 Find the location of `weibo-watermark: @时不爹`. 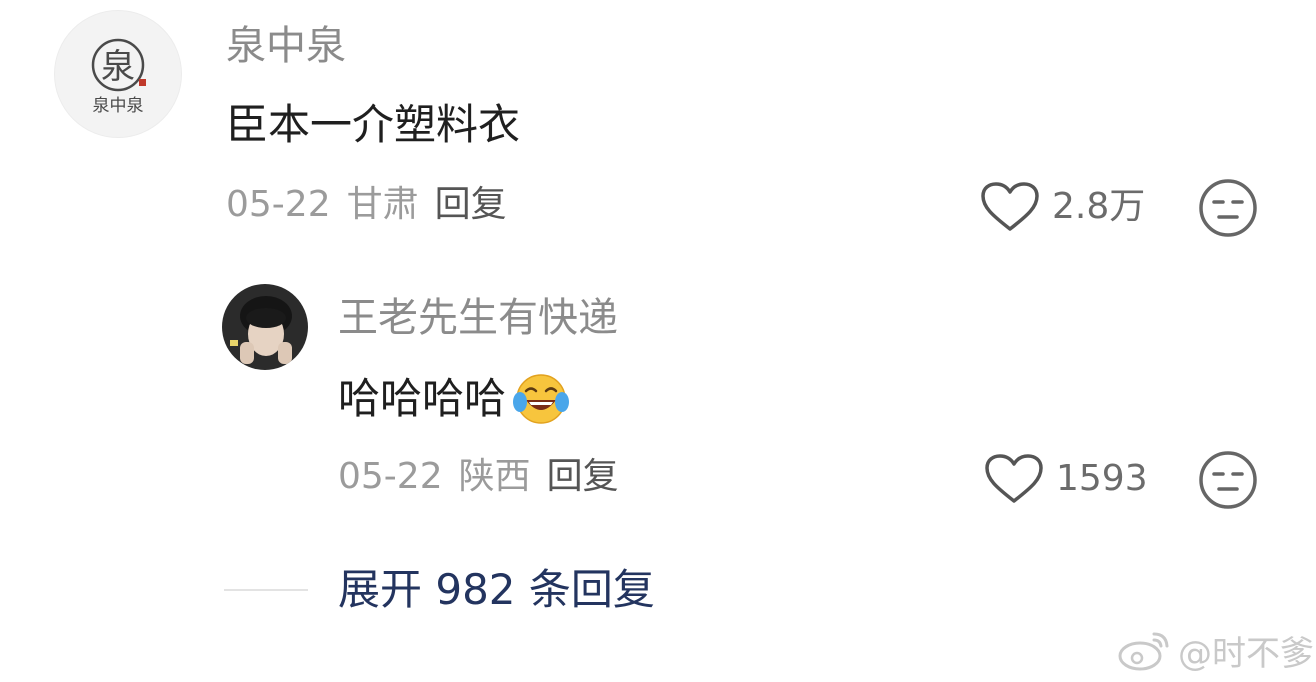

weibo-watermark: @时不爹 is located at coordinates (1215, 650).